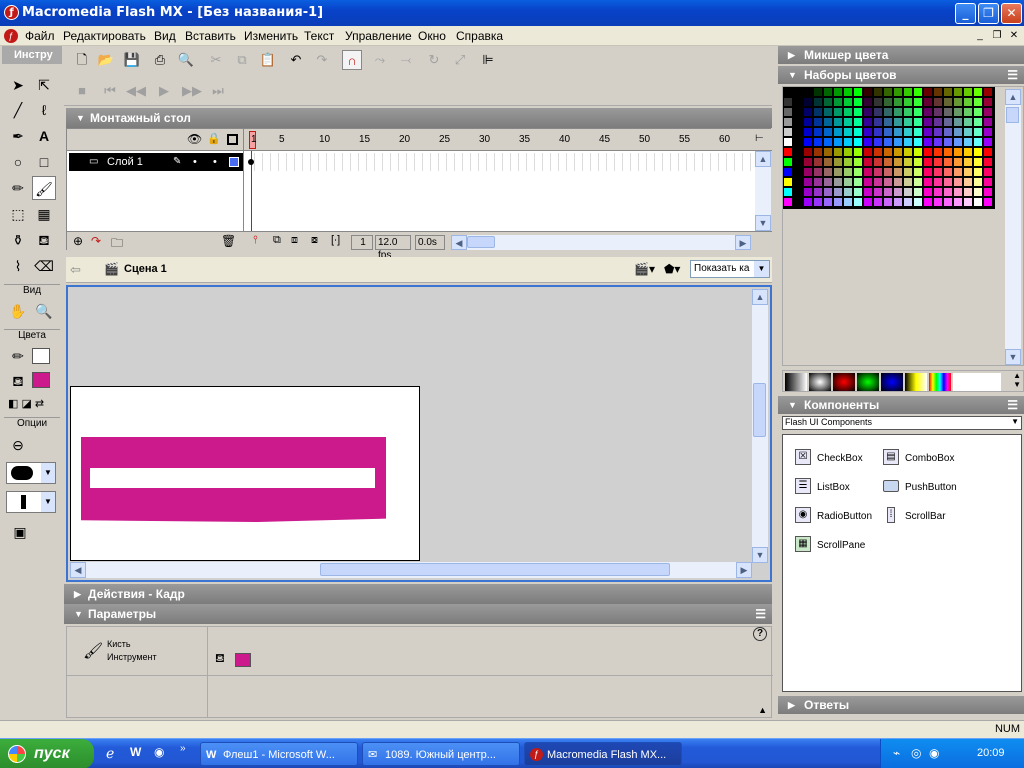 The height and width of the screenshot is (768, 1024). Describe the element at coordinates (44, 162) in the screenshot. I see `rectangle-tool-icon: □` at that location.